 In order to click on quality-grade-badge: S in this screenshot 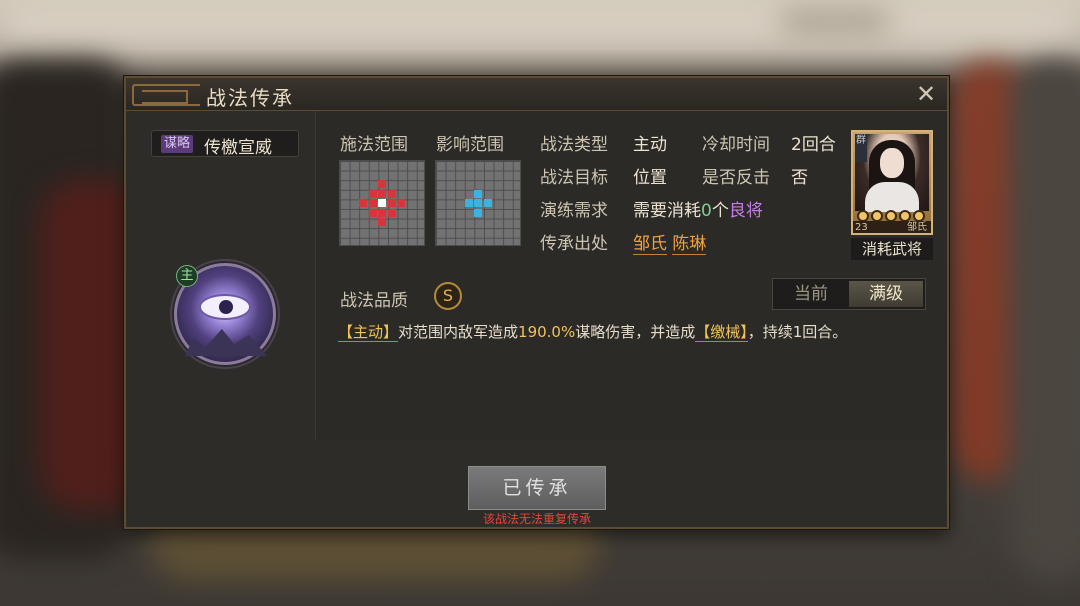, I will do `click(448, 296)`.